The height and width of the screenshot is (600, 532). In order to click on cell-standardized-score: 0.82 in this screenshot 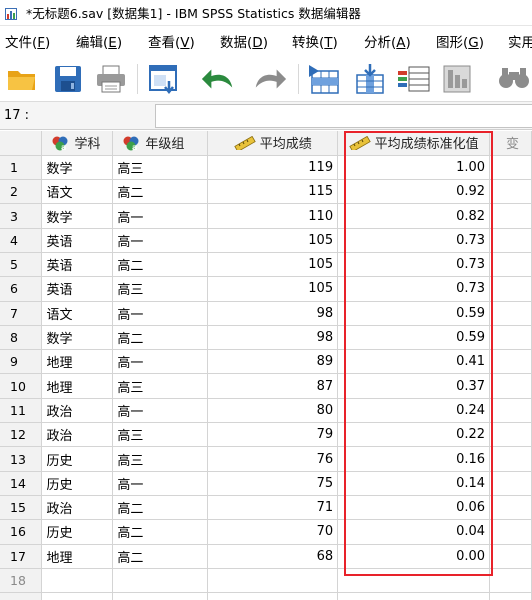, I will do `click(414, 216)`.